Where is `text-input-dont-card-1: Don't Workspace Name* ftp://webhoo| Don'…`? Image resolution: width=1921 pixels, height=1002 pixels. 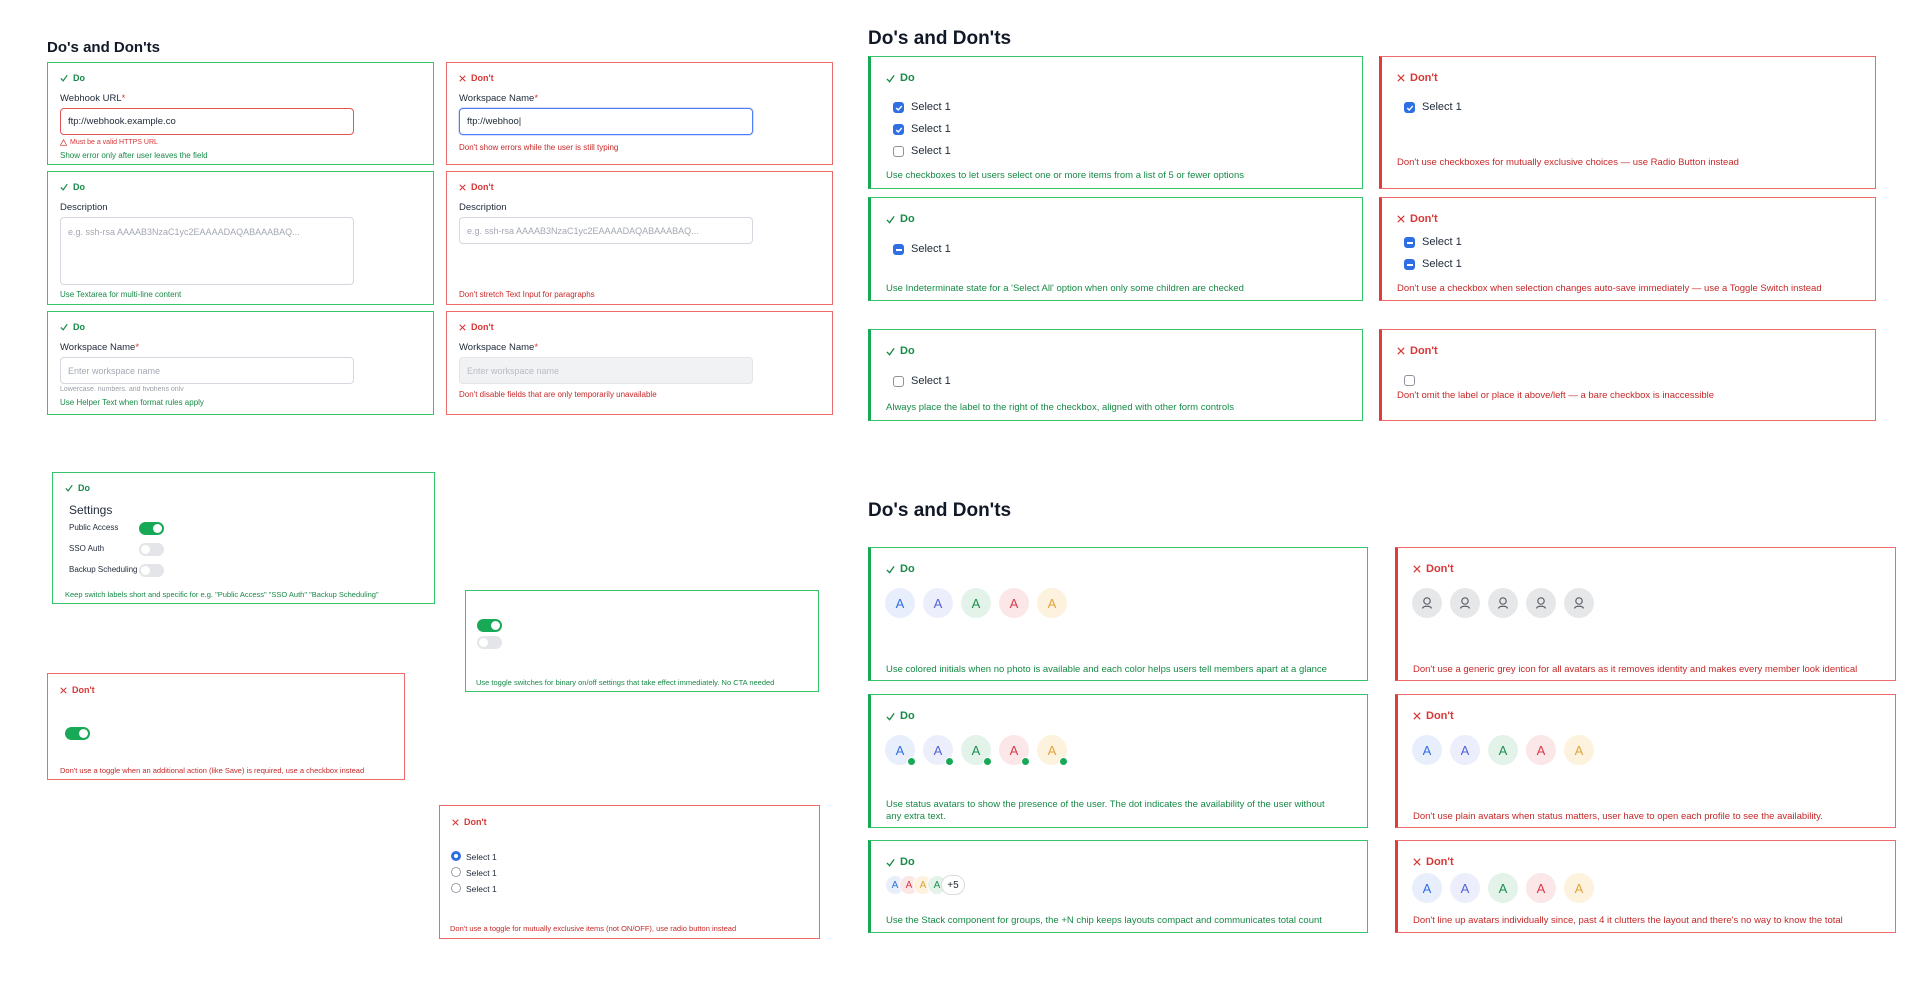 text-input-dont-card-1: Don't Workspace Name* ftp://webhoo| Don'… is located at coordinates (639, 113).